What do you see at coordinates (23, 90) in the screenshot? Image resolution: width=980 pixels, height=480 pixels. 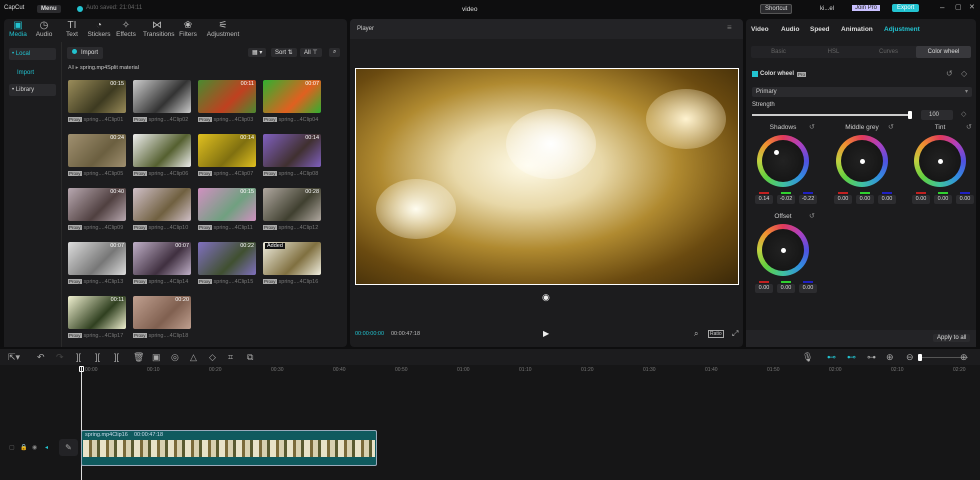 I see `sidebar-item-library: • Library` at bounding box center [23, 90].